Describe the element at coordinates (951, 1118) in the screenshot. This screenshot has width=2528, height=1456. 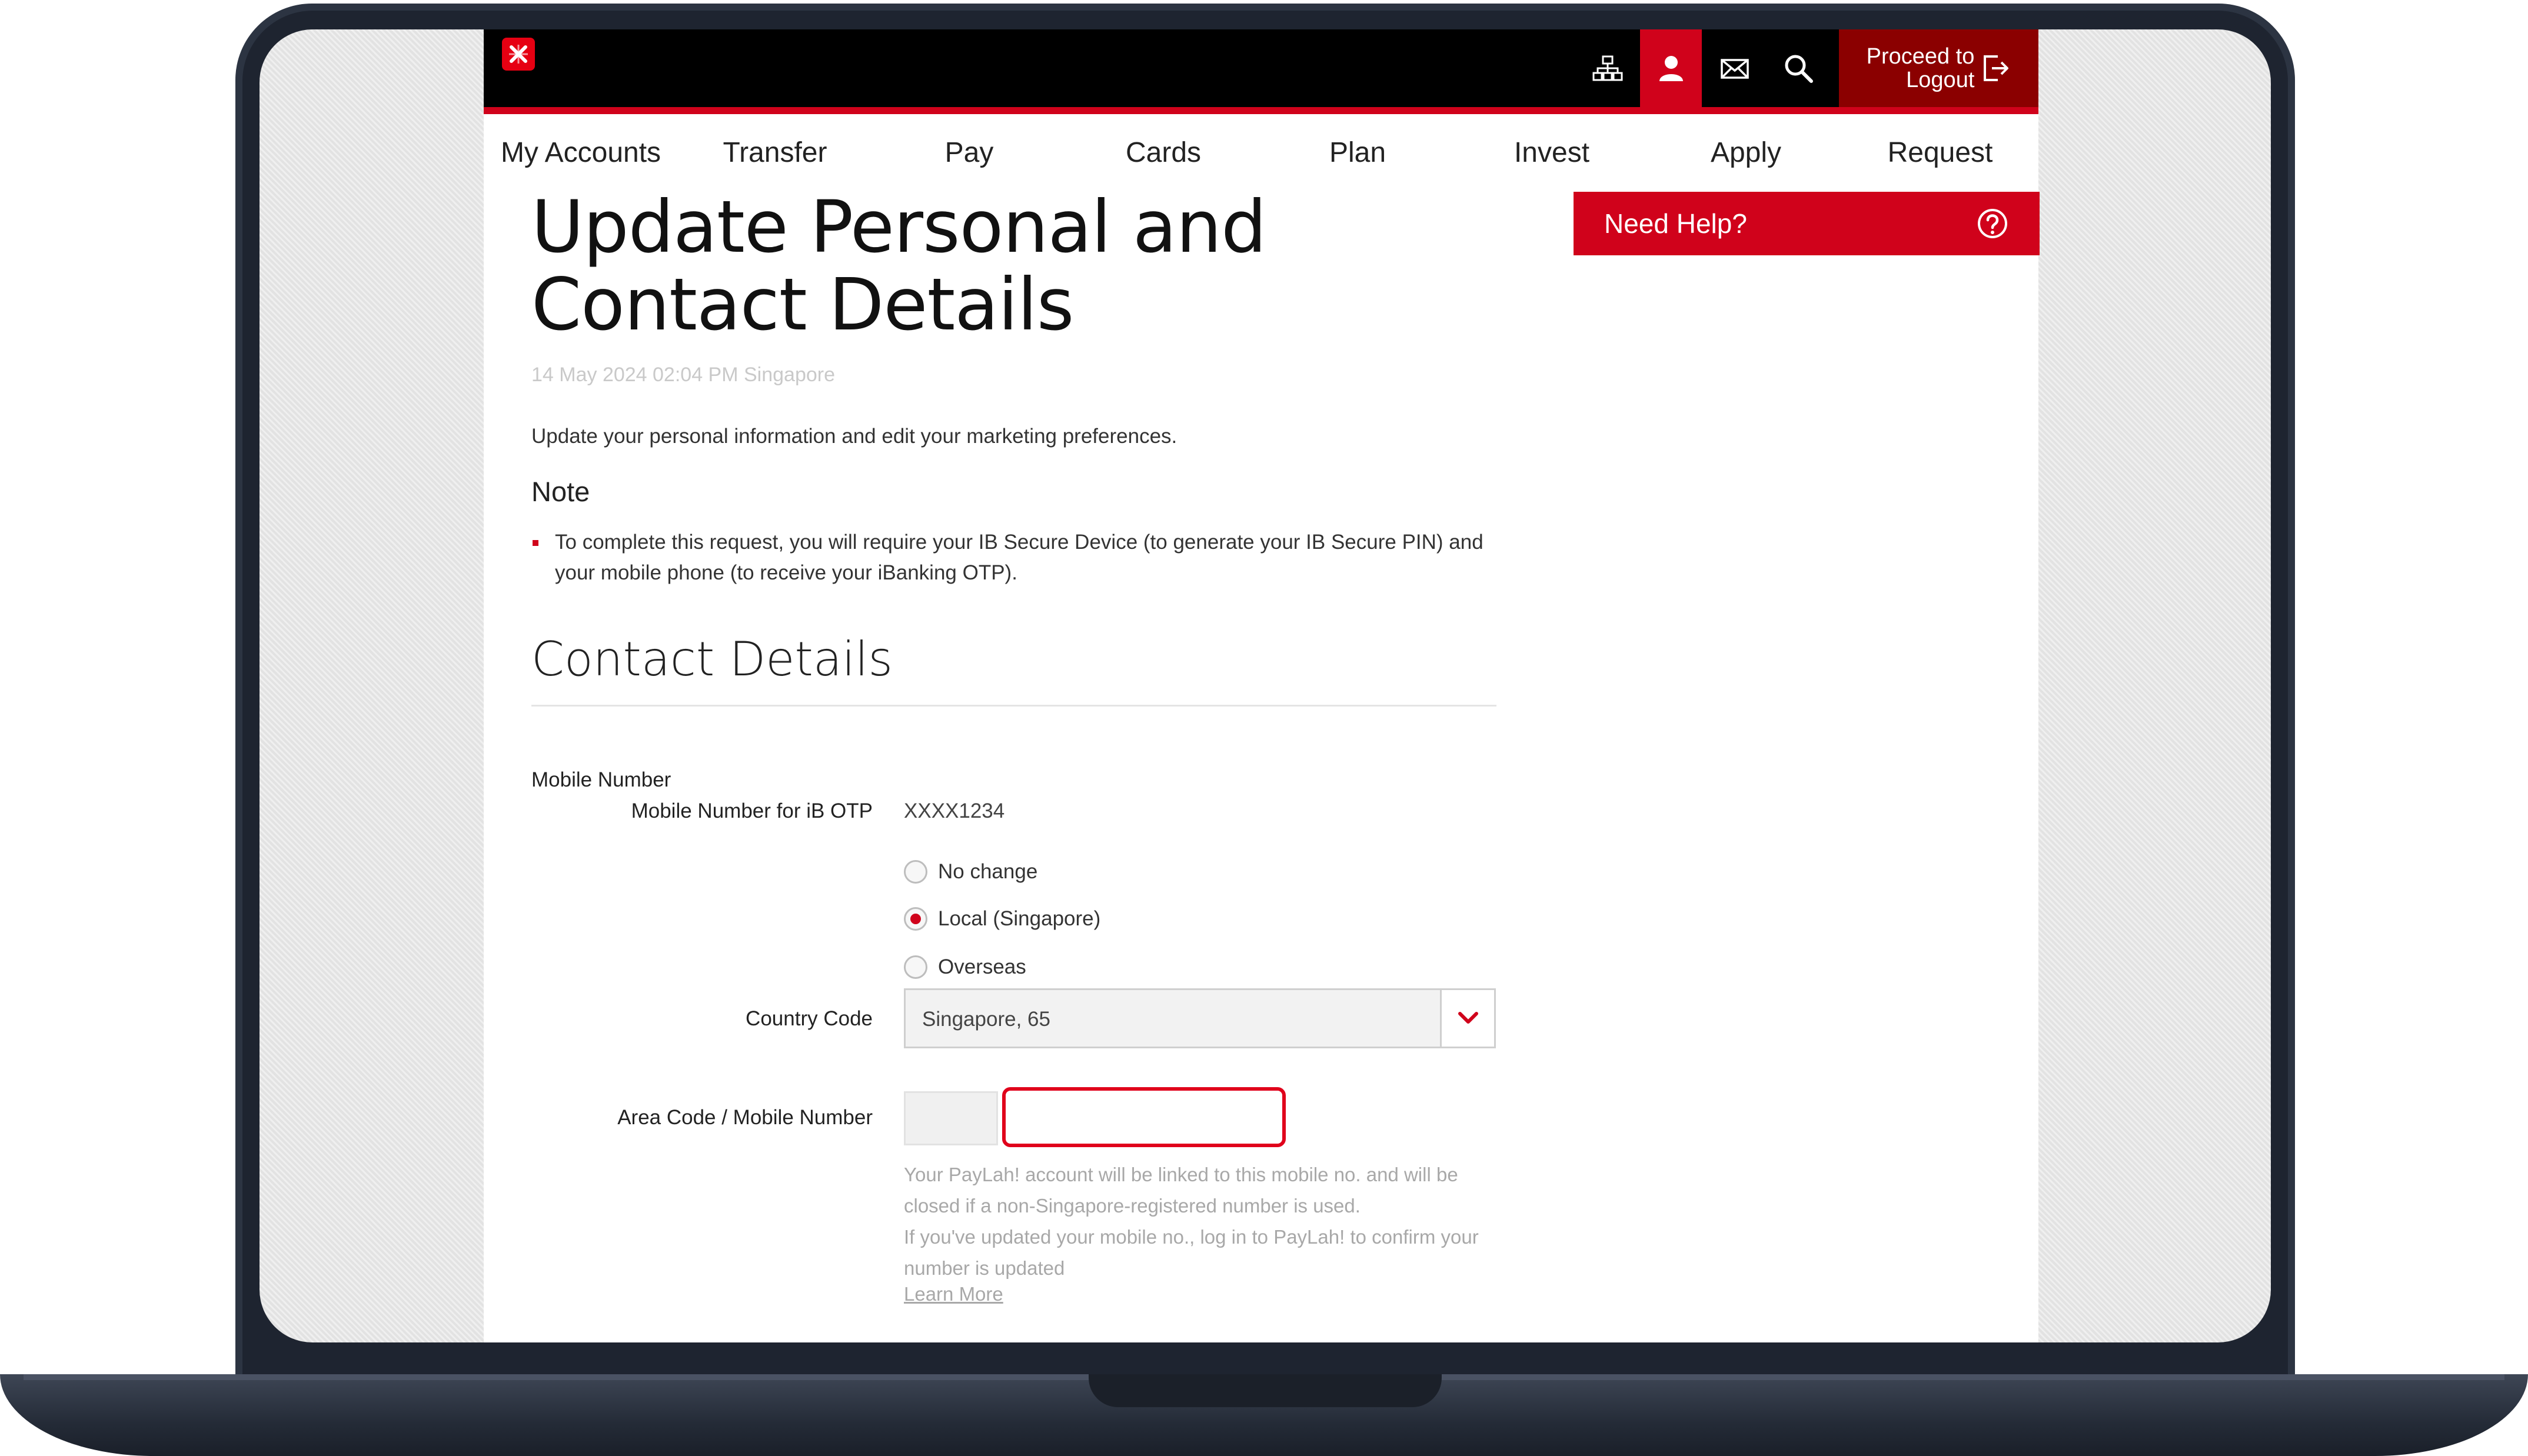
I see `area-code-field` at that location.